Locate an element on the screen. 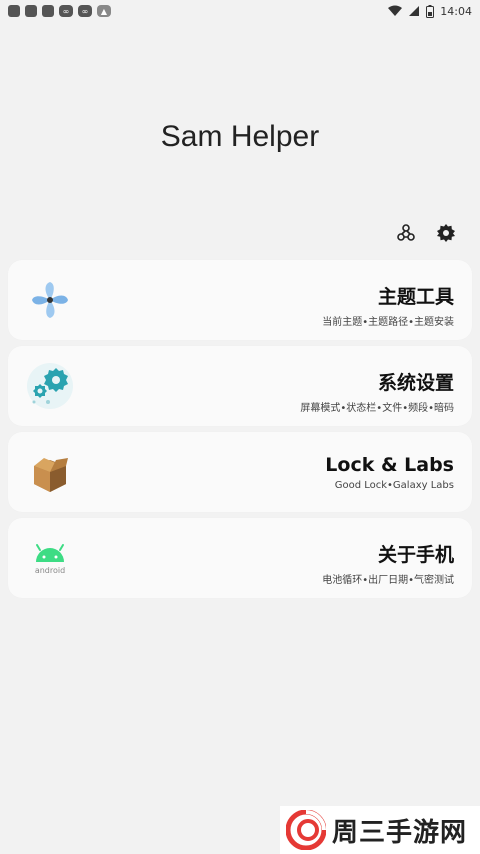 Image resolution: width=480 pixels, height=854 pixels. svg-text: android is located at coordinates (50, 570).